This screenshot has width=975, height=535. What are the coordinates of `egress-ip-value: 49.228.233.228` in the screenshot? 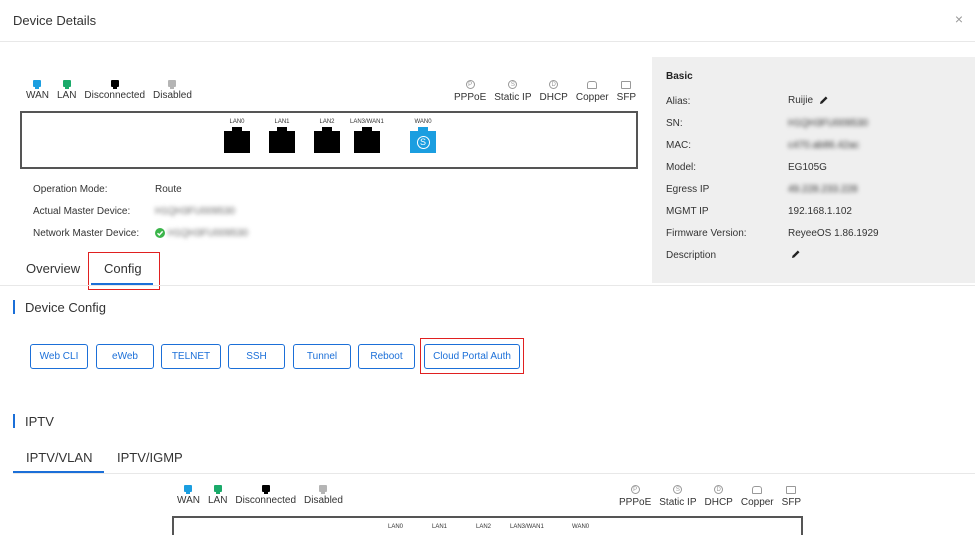 It's located at (823, 189).